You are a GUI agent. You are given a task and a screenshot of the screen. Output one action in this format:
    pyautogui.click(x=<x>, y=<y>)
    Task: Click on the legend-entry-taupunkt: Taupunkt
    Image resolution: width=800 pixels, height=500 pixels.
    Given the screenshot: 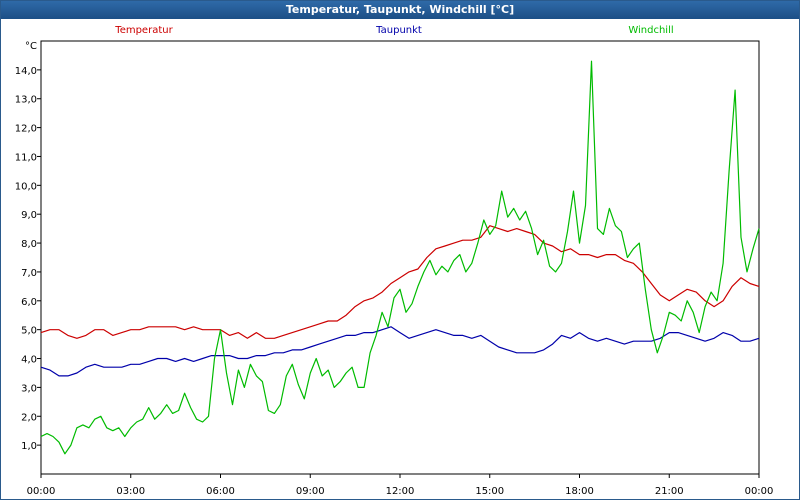 What is the action you would take?
    pyautogui.click(x=398, y=30)
    